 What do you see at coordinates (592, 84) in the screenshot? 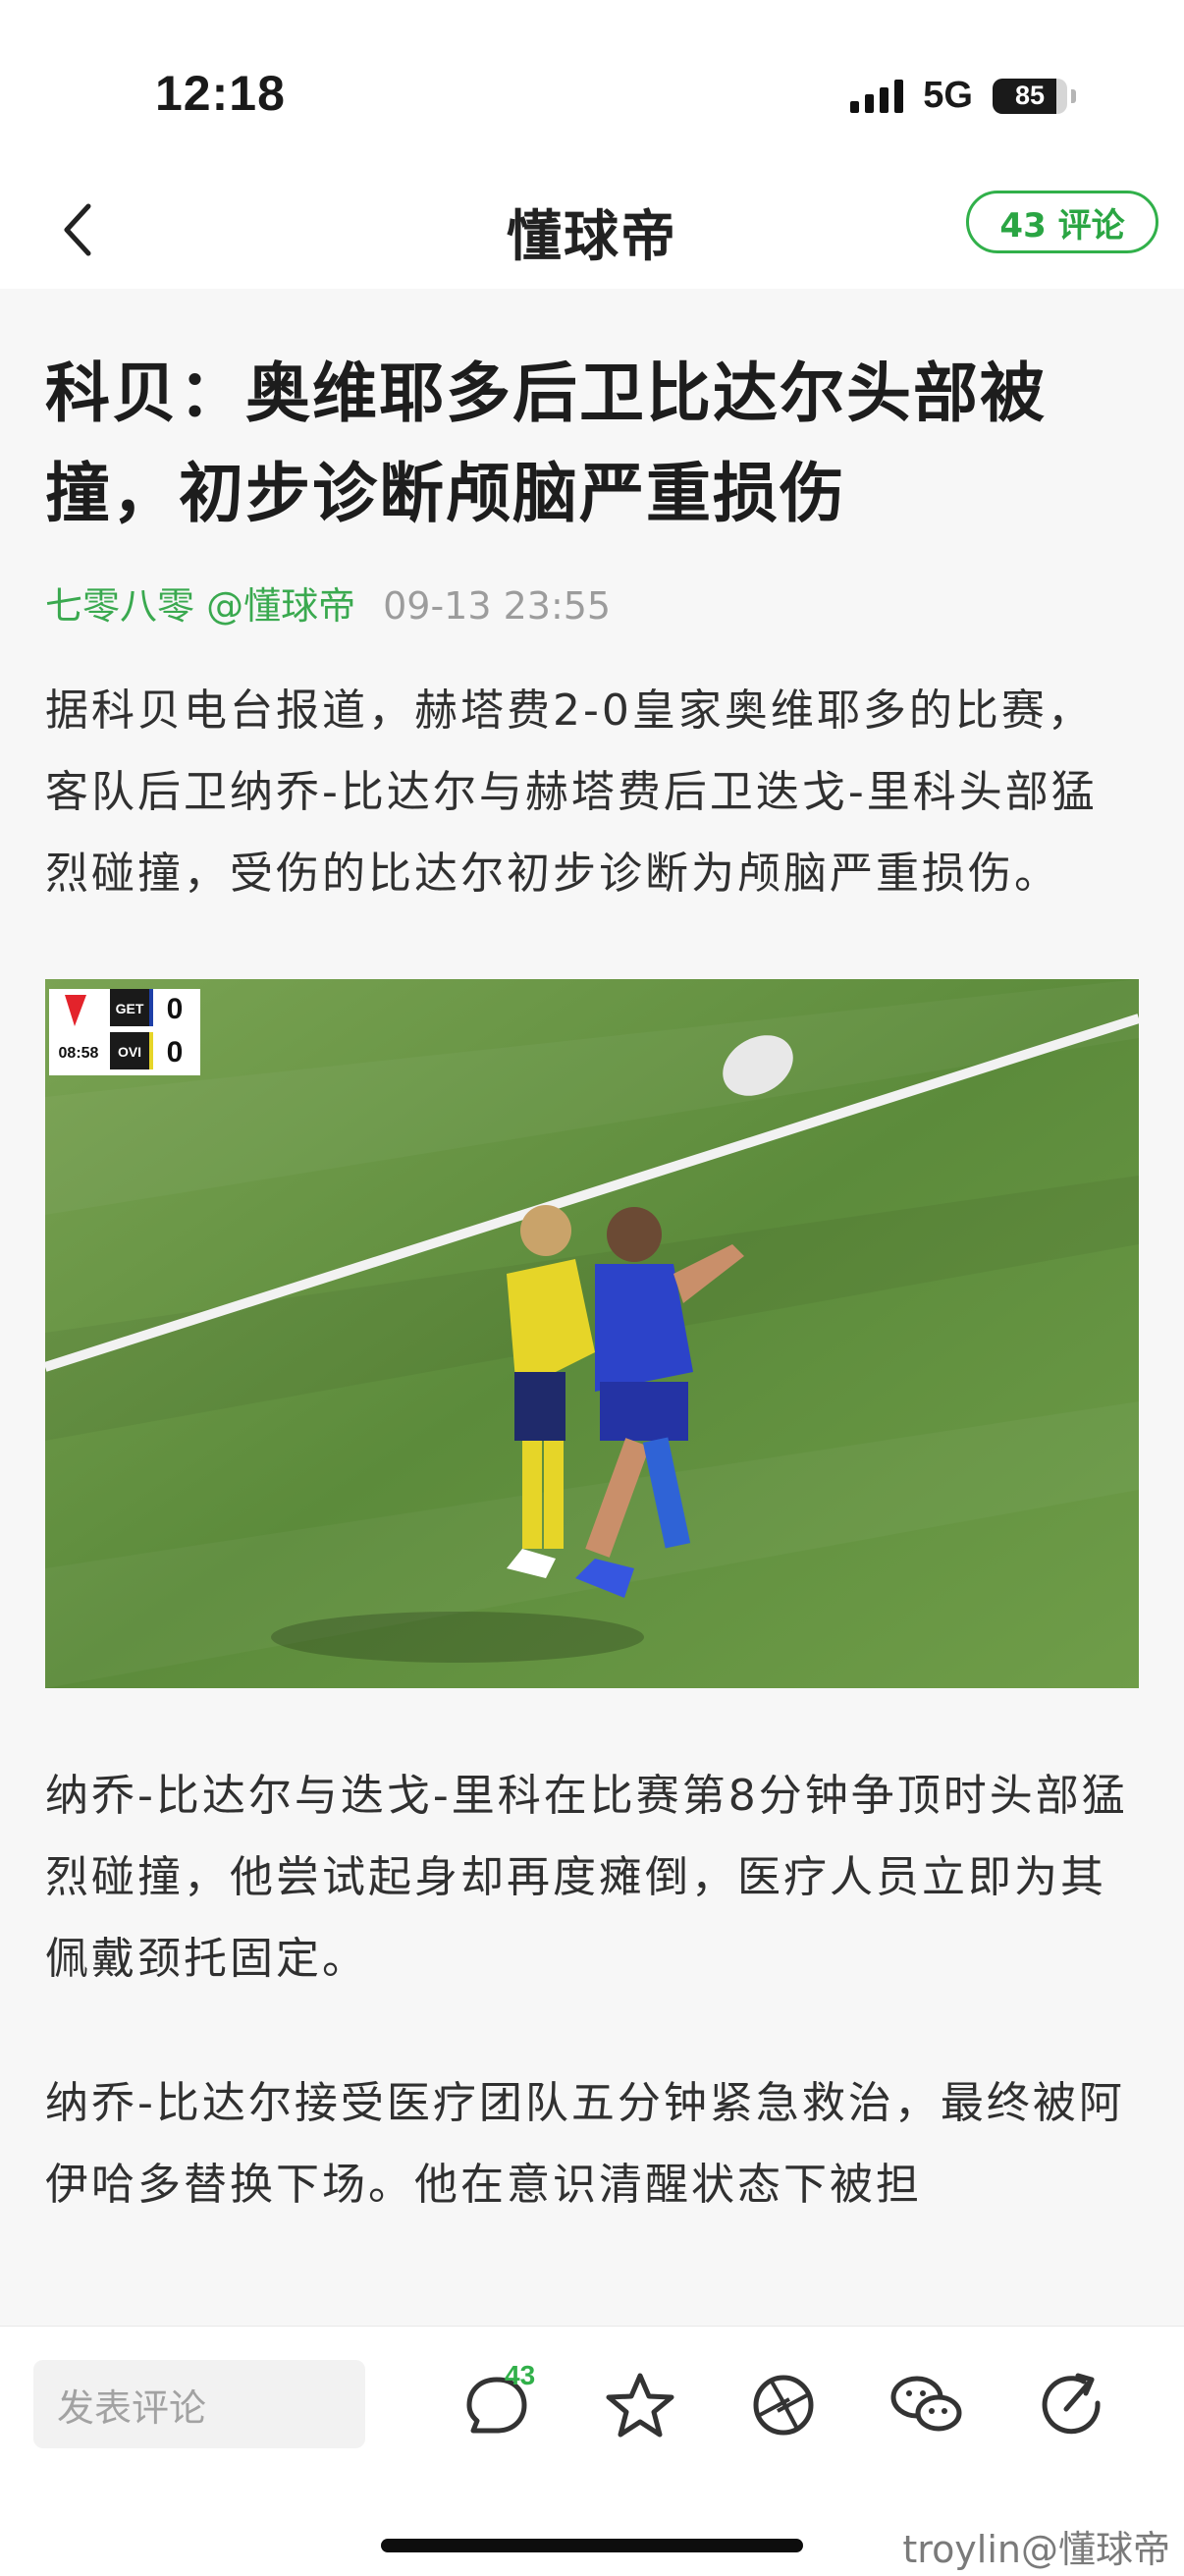
I see `status-bar: 12:18 5G 85` at bounding box center [592, 84].